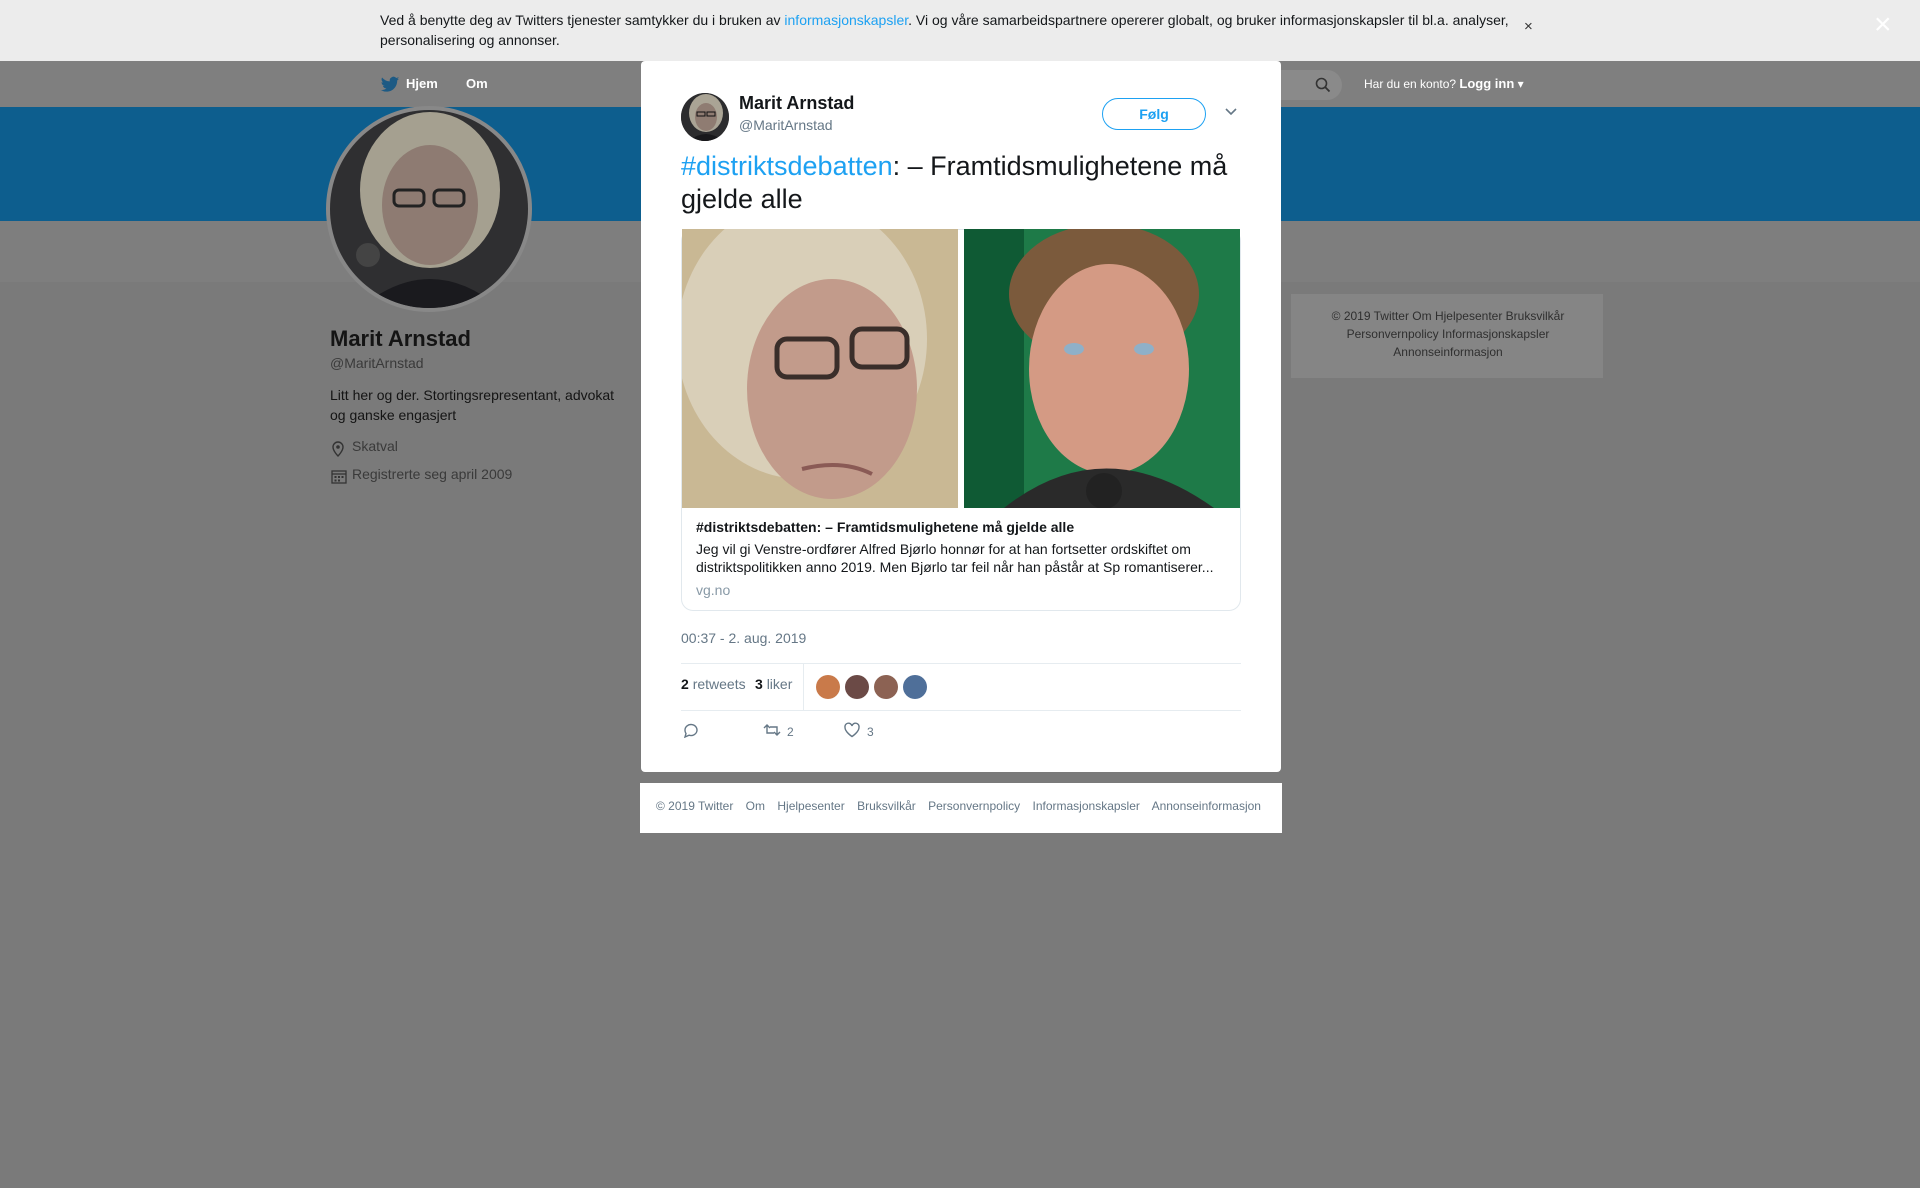  What do you see at coordinates (810, 806) in the screenshot?
I see `footer-link-help: Hjelpesenter` at bounding box center [810, 806].